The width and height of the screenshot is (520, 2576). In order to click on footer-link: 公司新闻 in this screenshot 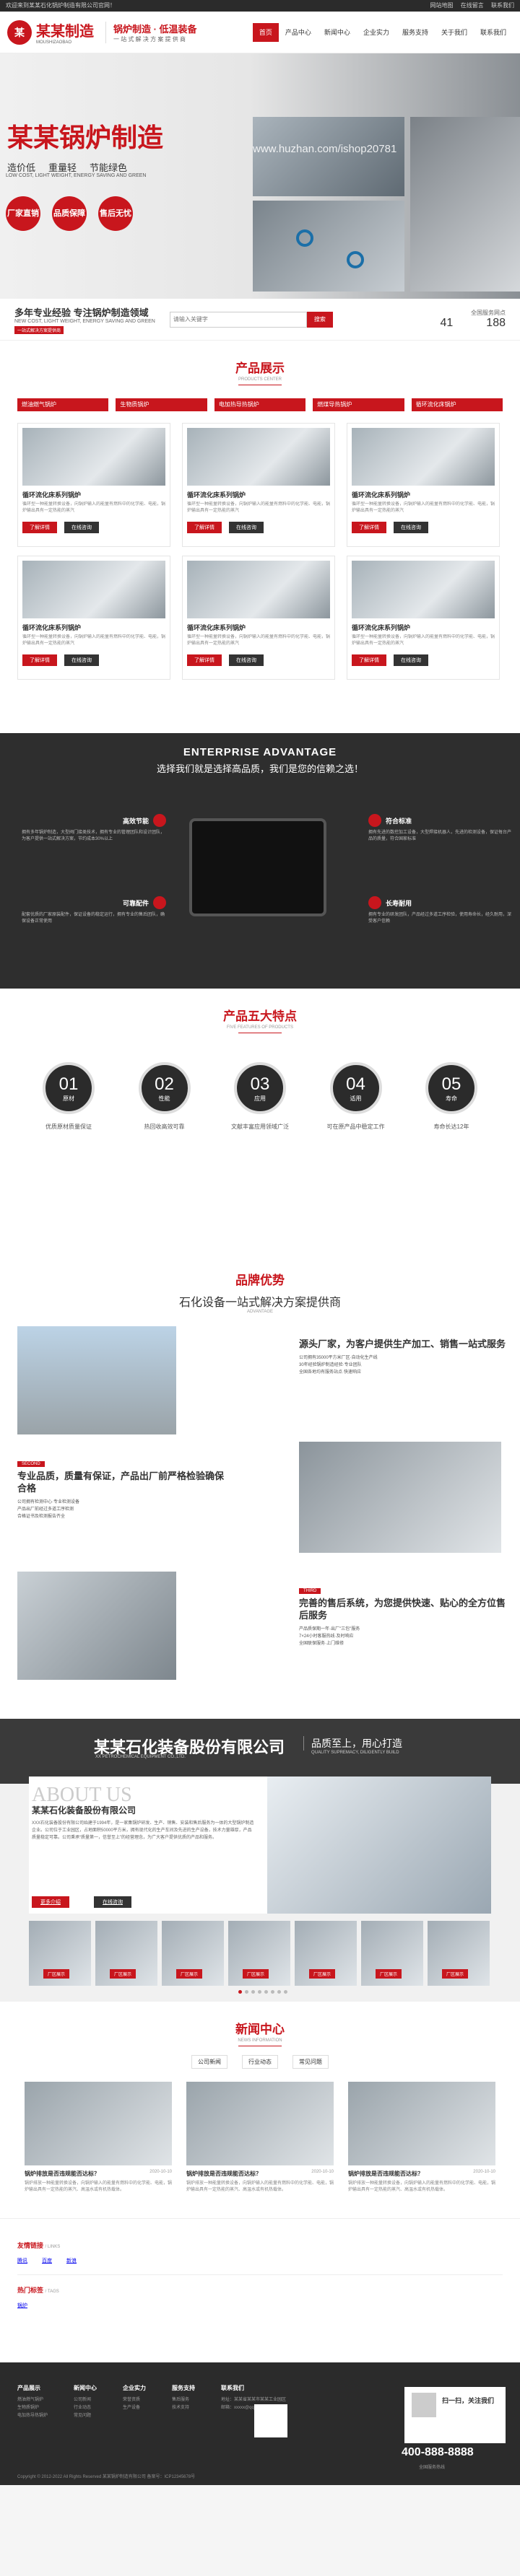, I will do `click(85, 2400)`.